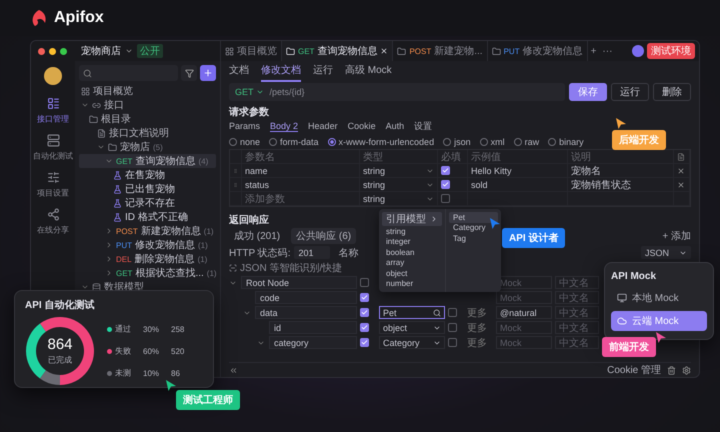 This screenshot has height=432, width=720. What do you see at coordinates (672, 92) in the screenshot?
I see `action-button: 删除` at bounding box center [672, 92].